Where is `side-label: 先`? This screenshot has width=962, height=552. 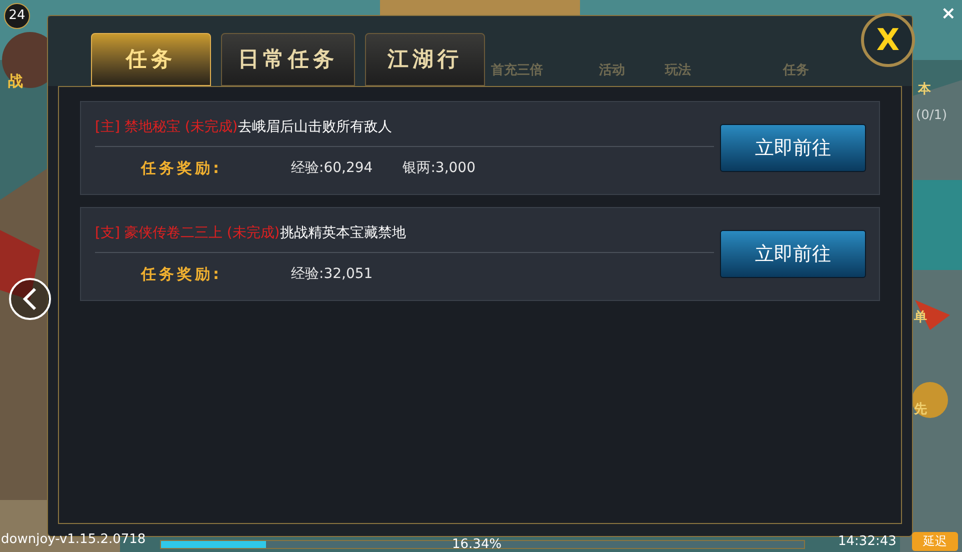
side-label: 先 is located at coordinates (920, 410).